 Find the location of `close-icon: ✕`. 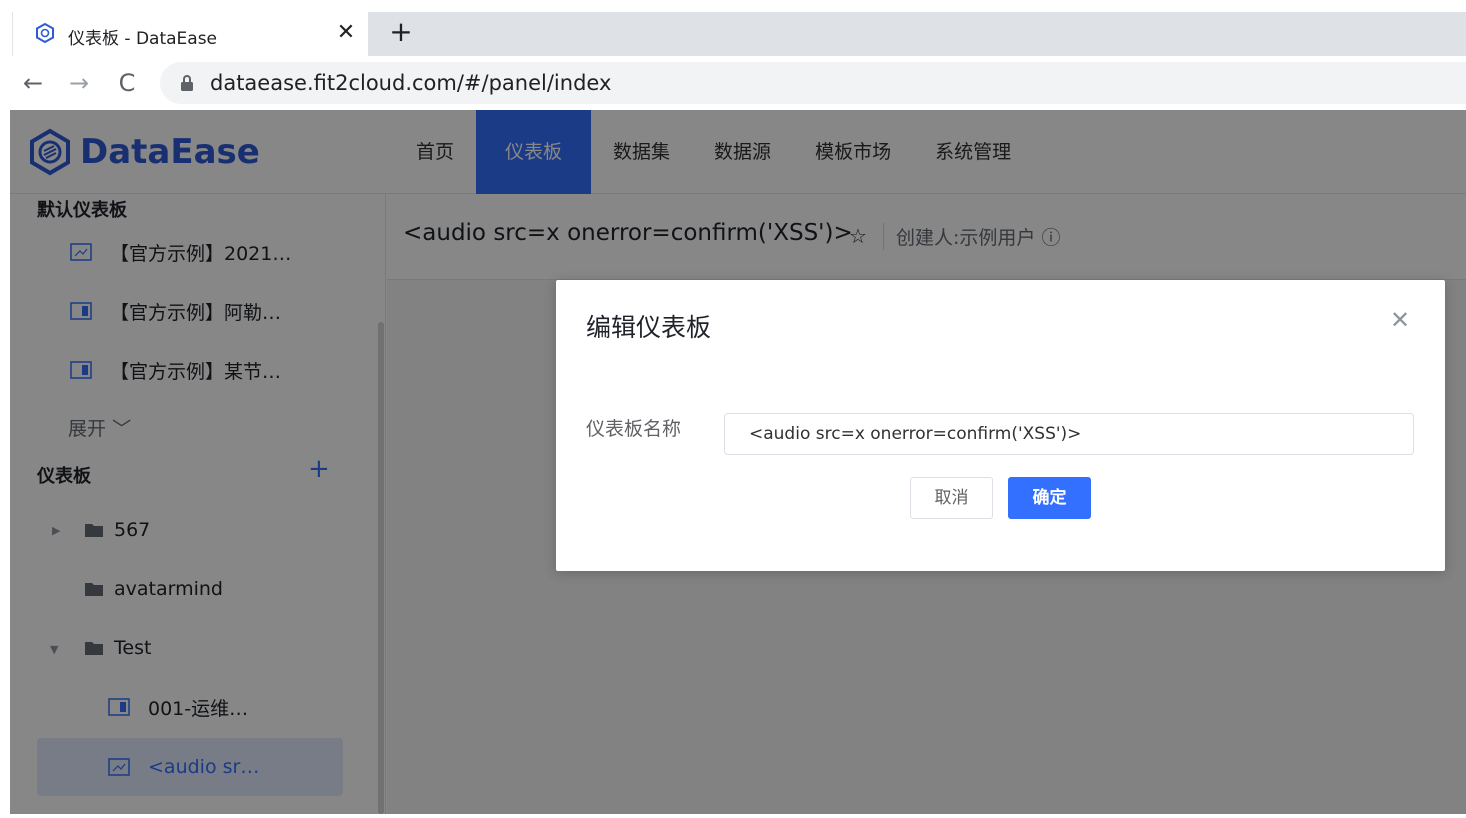

close-icon: ✕ is located at coordinates (1400, 320).